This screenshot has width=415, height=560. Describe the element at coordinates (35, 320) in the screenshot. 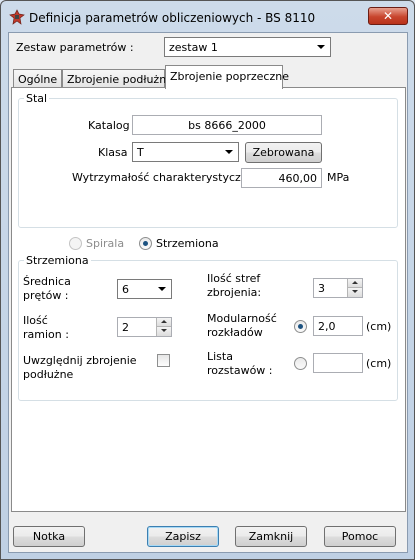

I see `legs-label-line1: Ilość` at that location.